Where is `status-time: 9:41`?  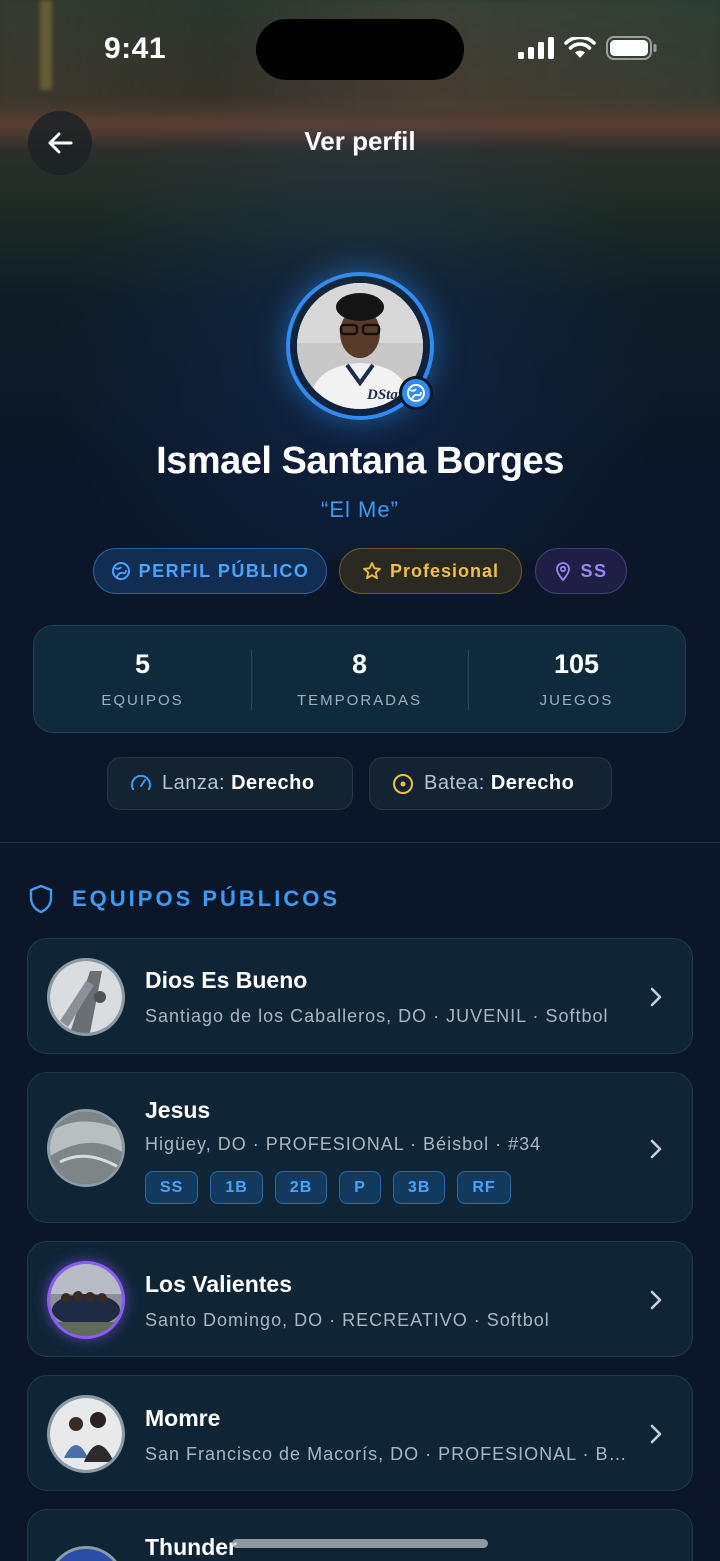 status-time: 9:41 is located at coordinates (135, 48).